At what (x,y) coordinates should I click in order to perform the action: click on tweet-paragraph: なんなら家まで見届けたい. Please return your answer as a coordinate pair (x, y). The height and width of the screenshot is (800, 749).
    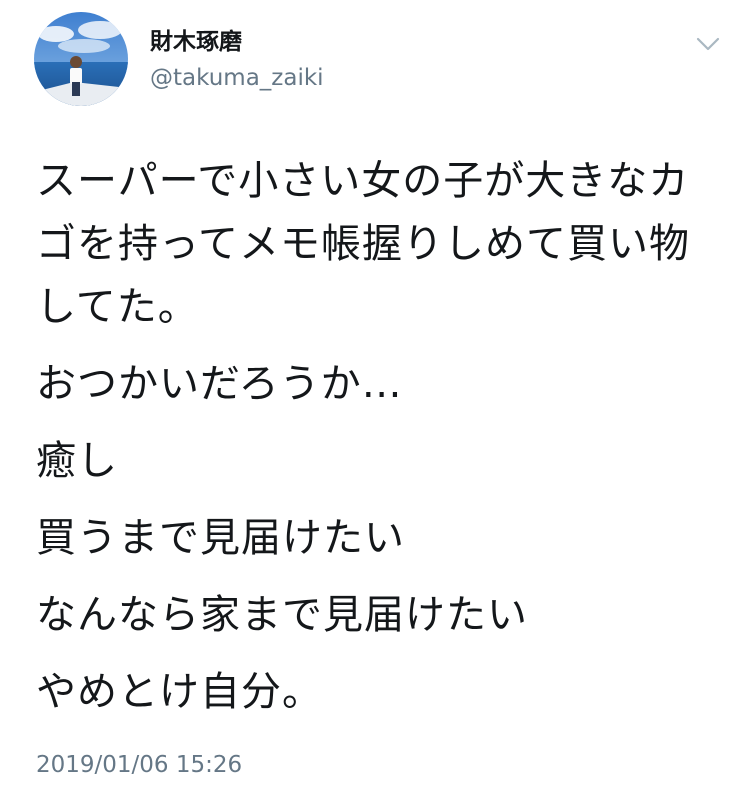
    Looking at the image, I should click on (282, 615).